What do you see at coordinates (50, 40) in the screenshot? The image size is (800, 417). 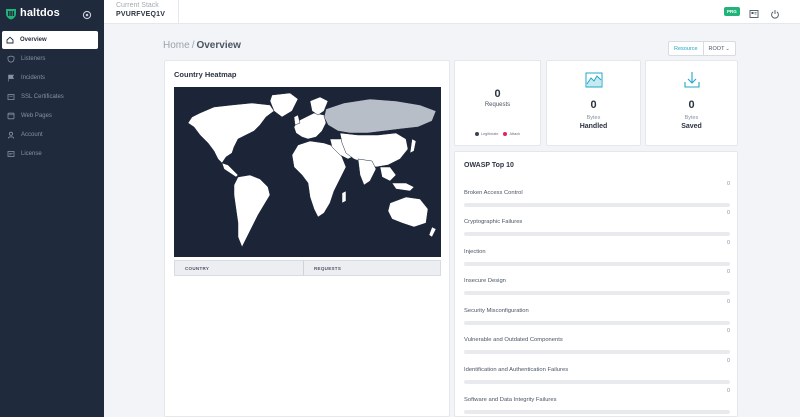 I see `sidebar-item-overview: Overview` at bounding box center [50, 40].